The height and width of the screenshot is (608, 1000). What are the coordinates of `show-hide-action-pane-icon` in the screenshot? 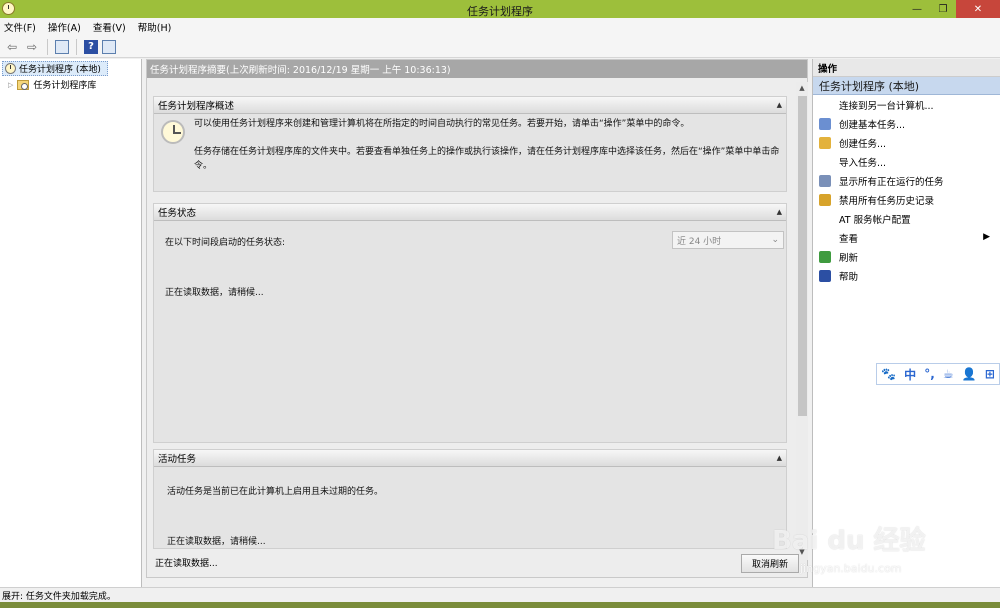 It's located at (109, 46).